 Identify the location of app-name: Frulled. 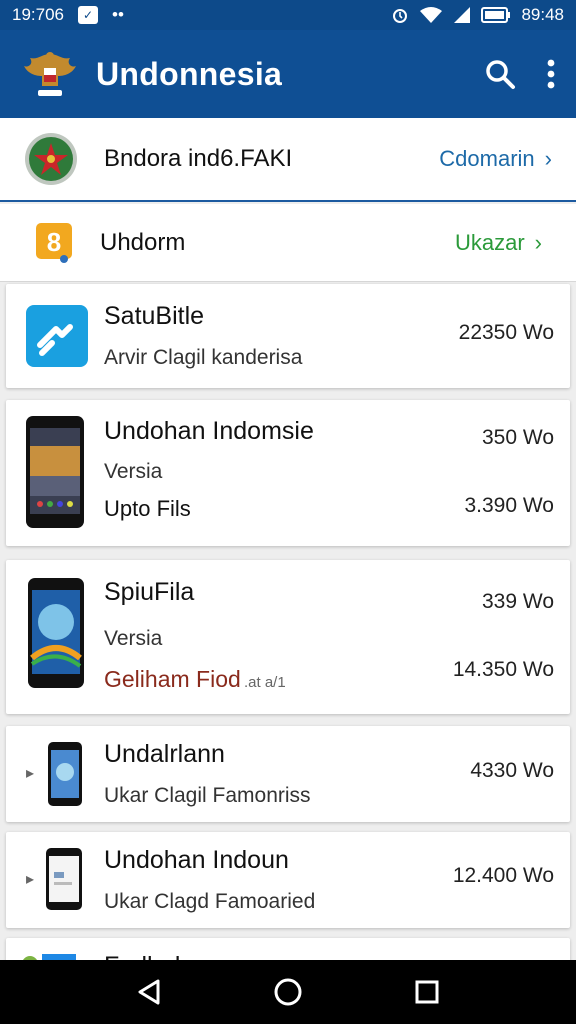
(142, 956).